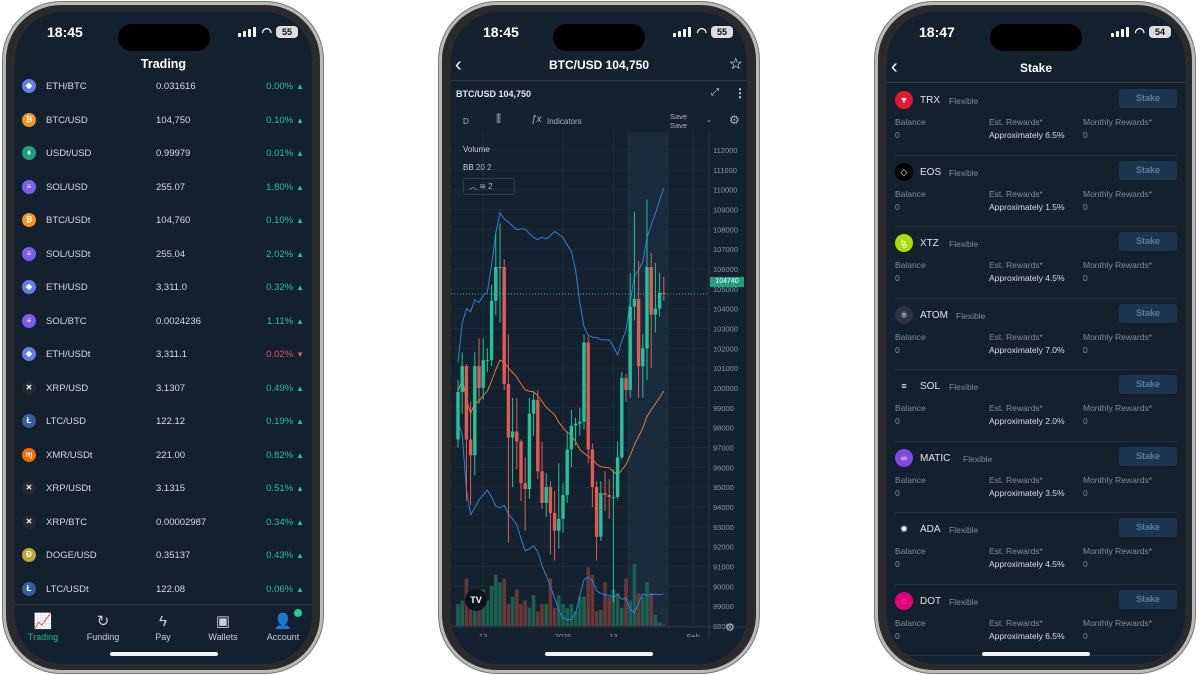 The image size is (1200, 675). Describe the element at coordinates (67, 522) in the screenshot. I see `pair-name: XRP/BTC` at that location.